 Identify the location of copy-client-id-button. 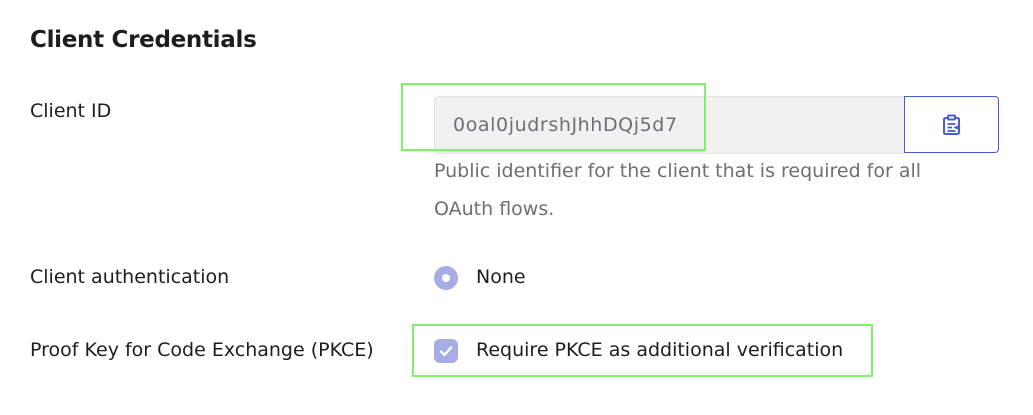
(951, 124).